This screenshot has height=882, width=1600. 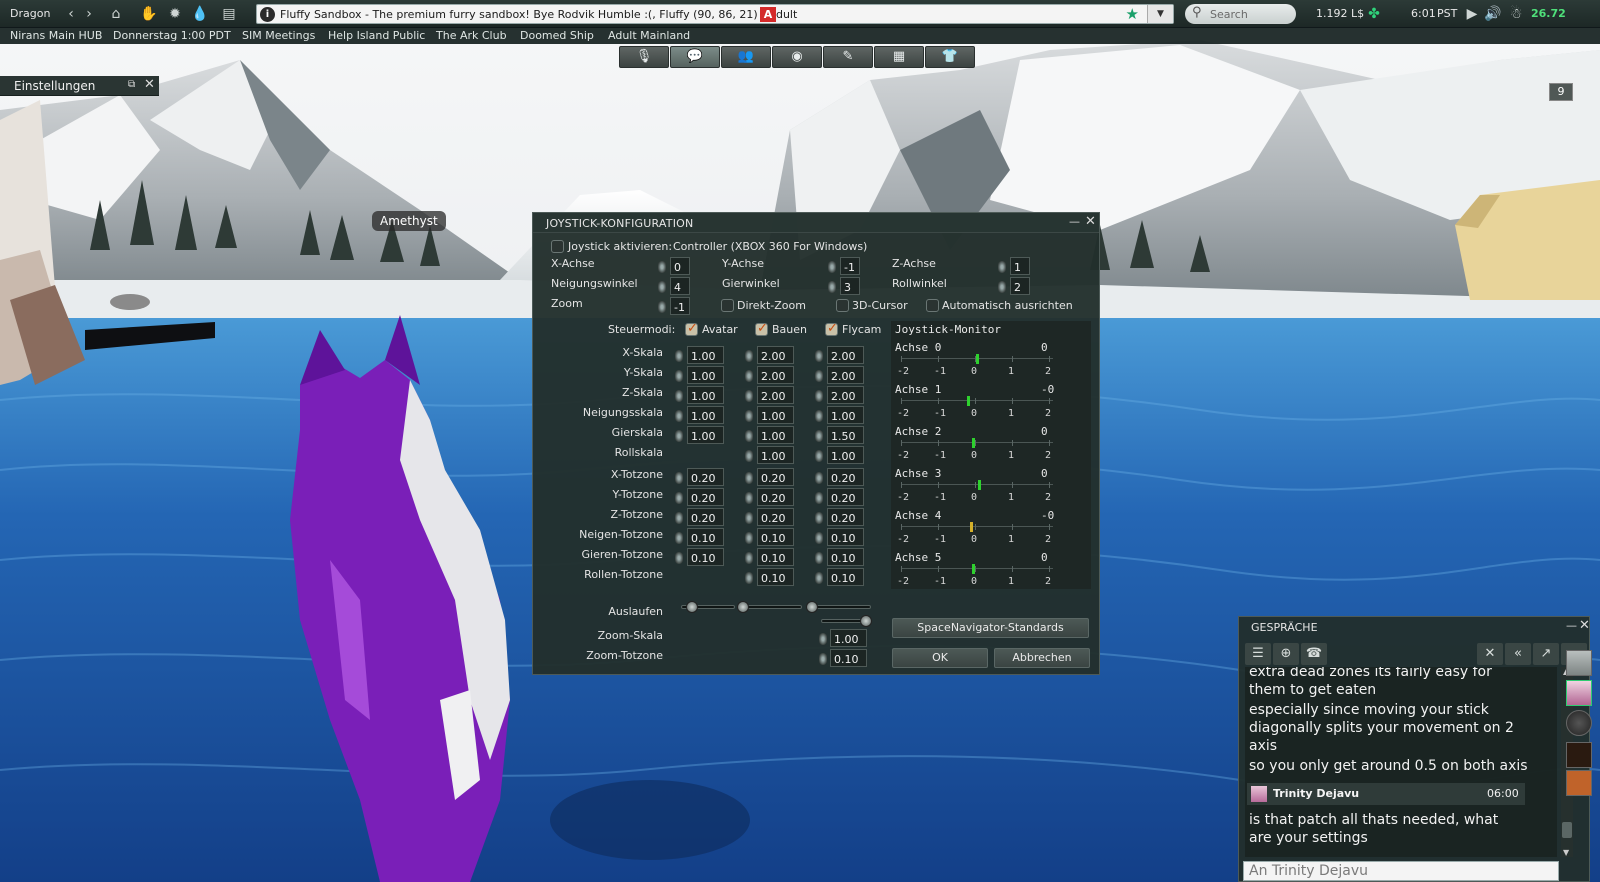 I want to click on zoom-scale-spinner, so click(x=823, y=639).